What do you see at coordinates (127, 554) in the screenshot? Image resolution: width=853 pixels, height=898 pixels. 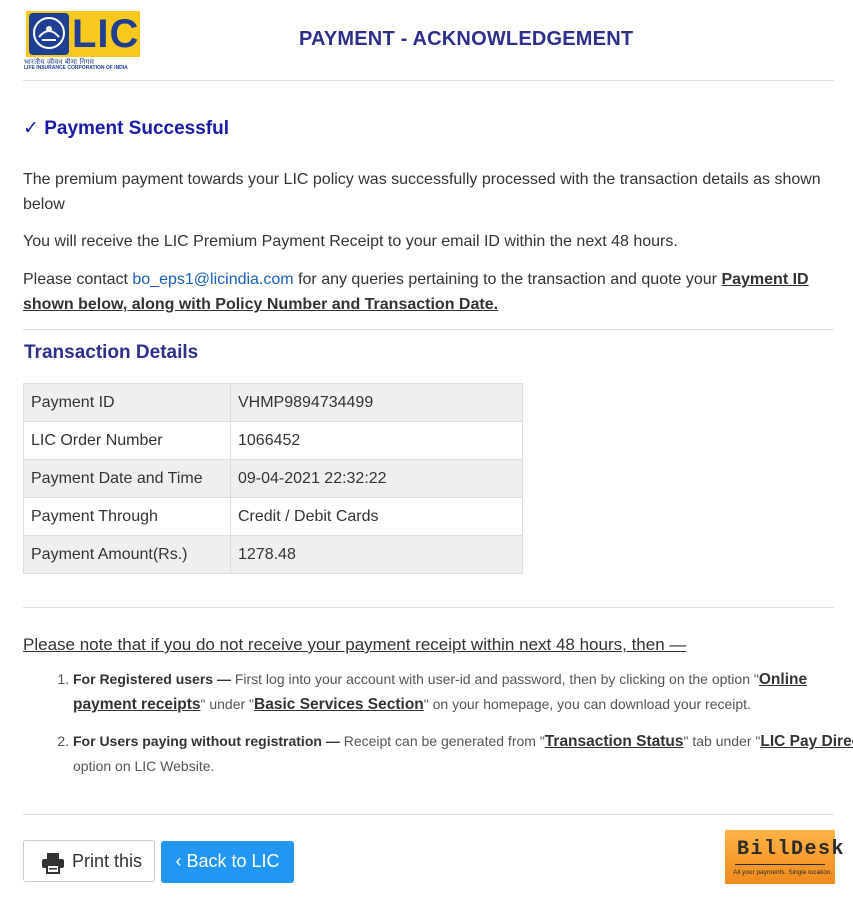 I see `row-label: Payment Amount(Rs.)` at bounding box center [127, 554].